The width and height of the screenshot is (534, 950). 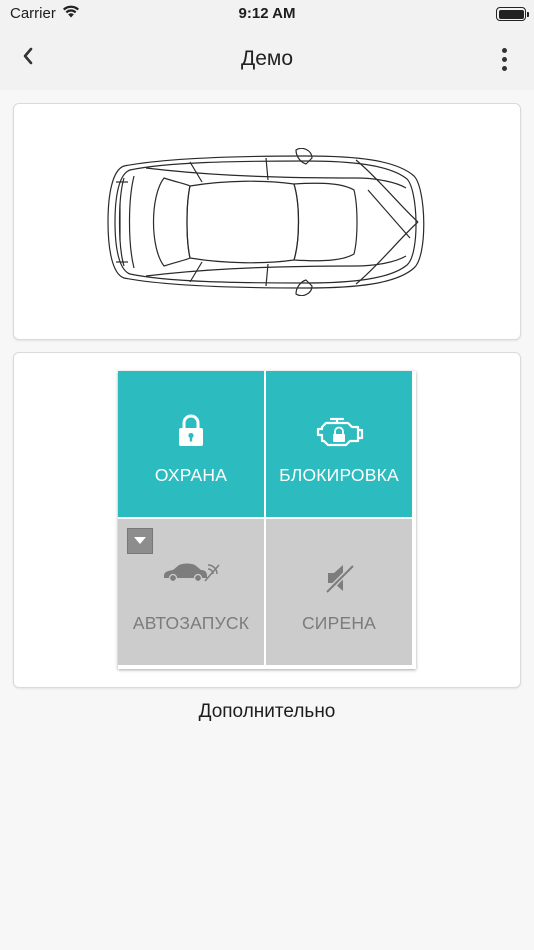 What do you see at coordinates (339, 578) in the screenshot?
I see `speaker-mute-icon` at bounding box center [339, 578].